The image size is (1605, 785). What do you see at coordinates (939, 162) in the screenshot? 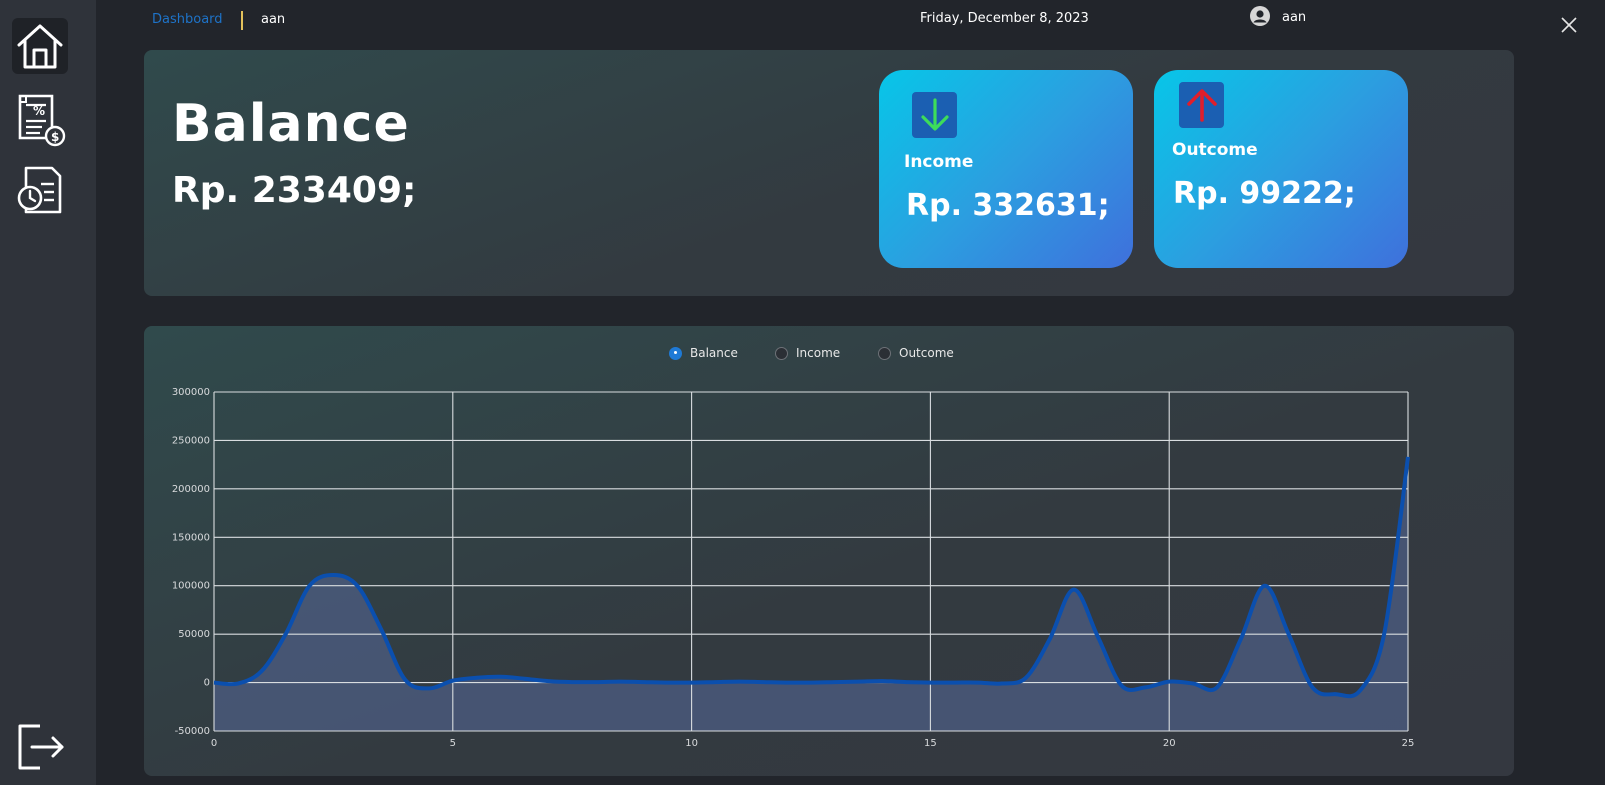
I see `income-label: Income` at bounding box center [939, 162].